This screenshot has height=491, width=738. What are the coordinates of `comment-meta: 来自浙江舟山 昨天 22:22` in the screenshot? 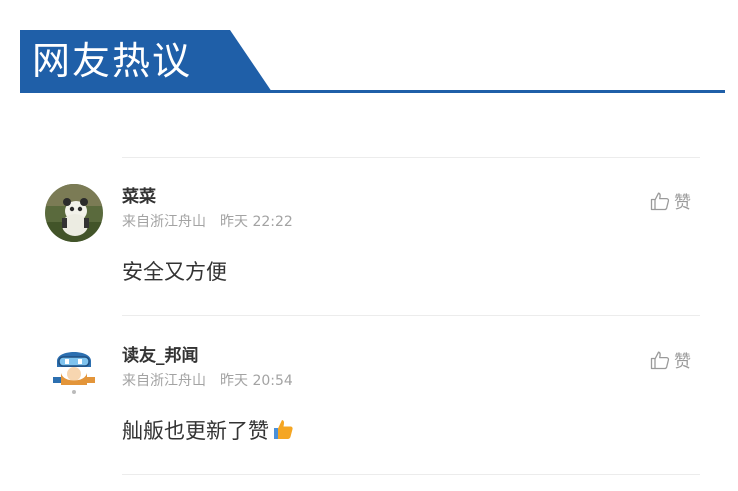 It's located at (207, 222).